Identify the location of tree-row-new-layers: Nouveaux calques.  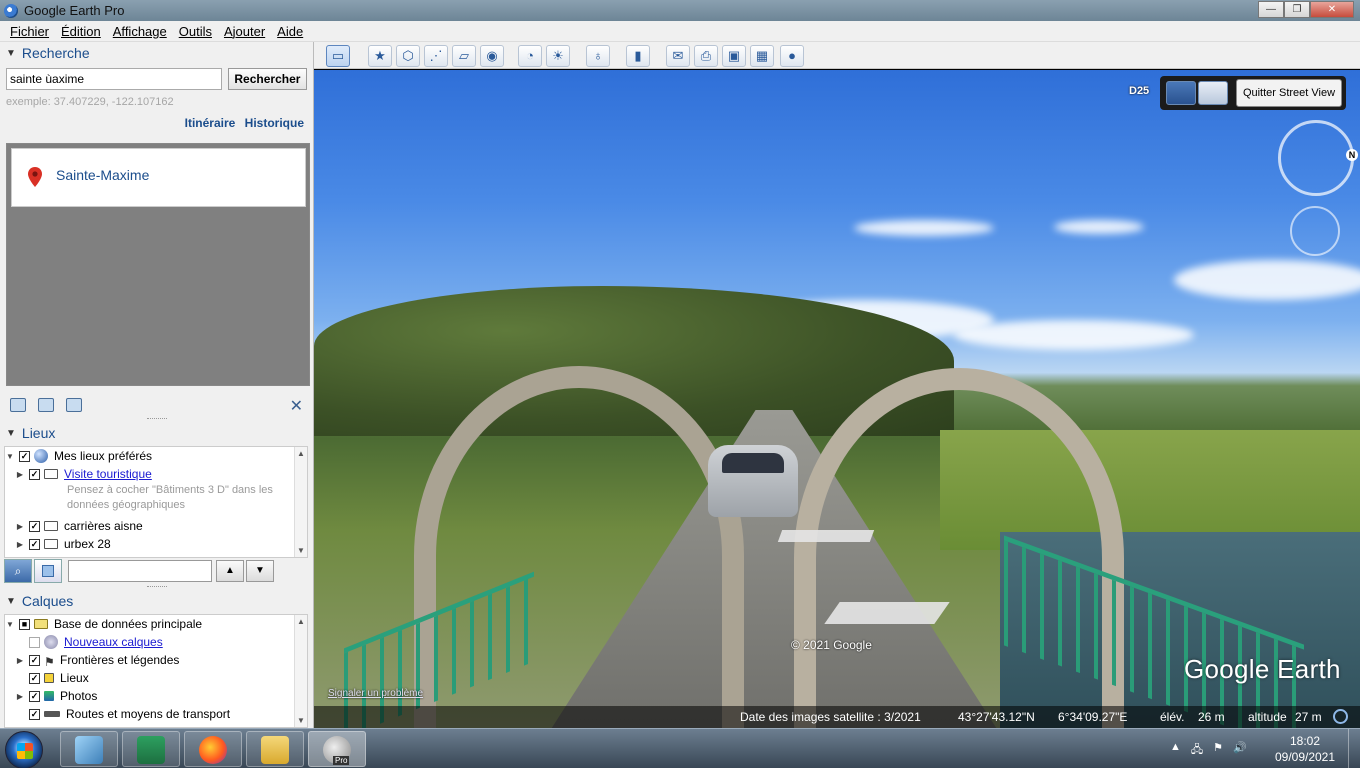
(156, 642).